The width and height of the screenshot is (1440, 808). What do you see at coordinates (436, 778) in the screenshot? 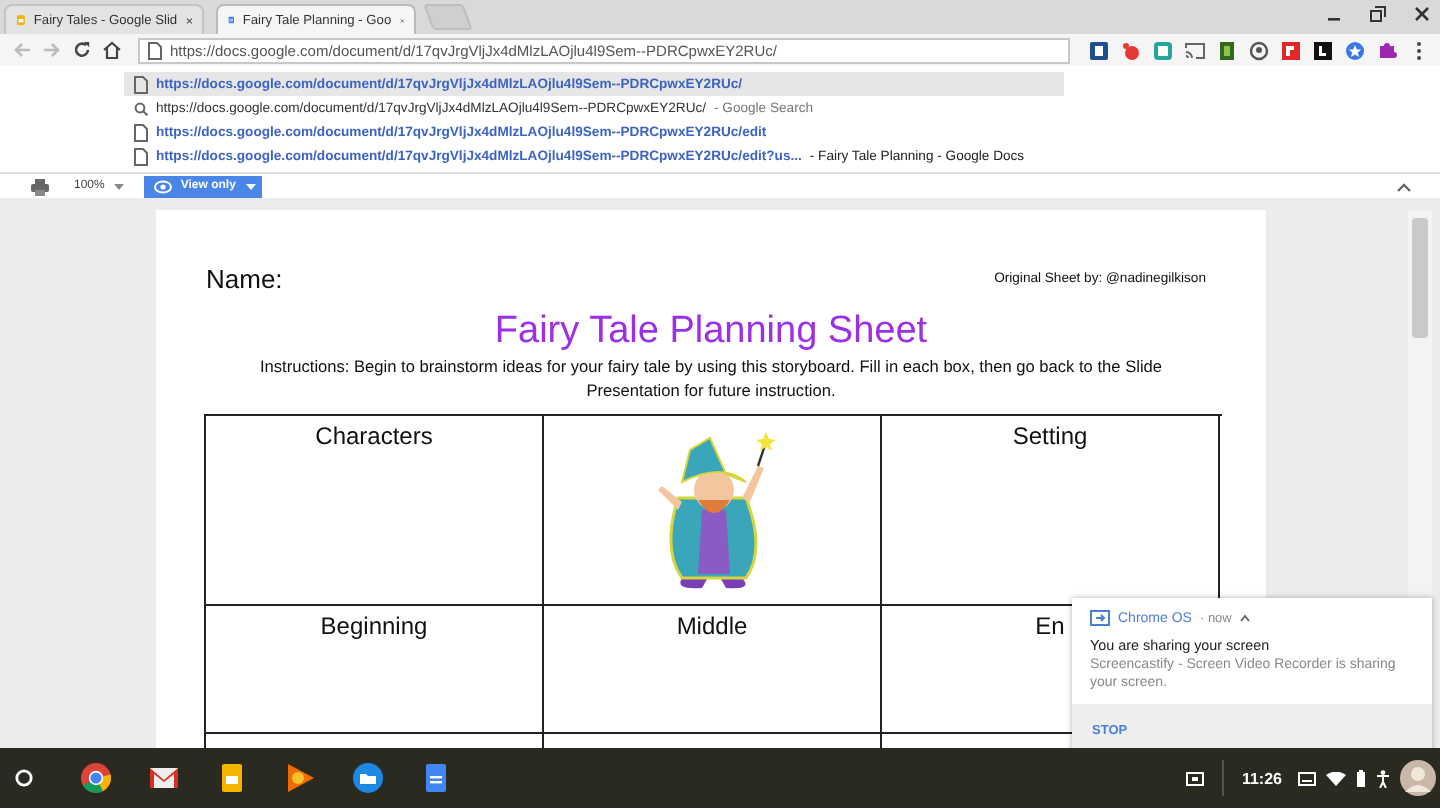
I see `docs-icon` at bounding box center [436, 778].